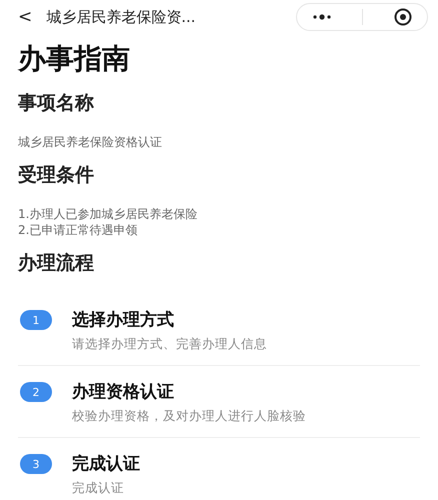 Image resolution: width=438 pixels, height=500 pixels. I want to click on text-line: 2.已申请正常待遇申领, so click(78, 230).